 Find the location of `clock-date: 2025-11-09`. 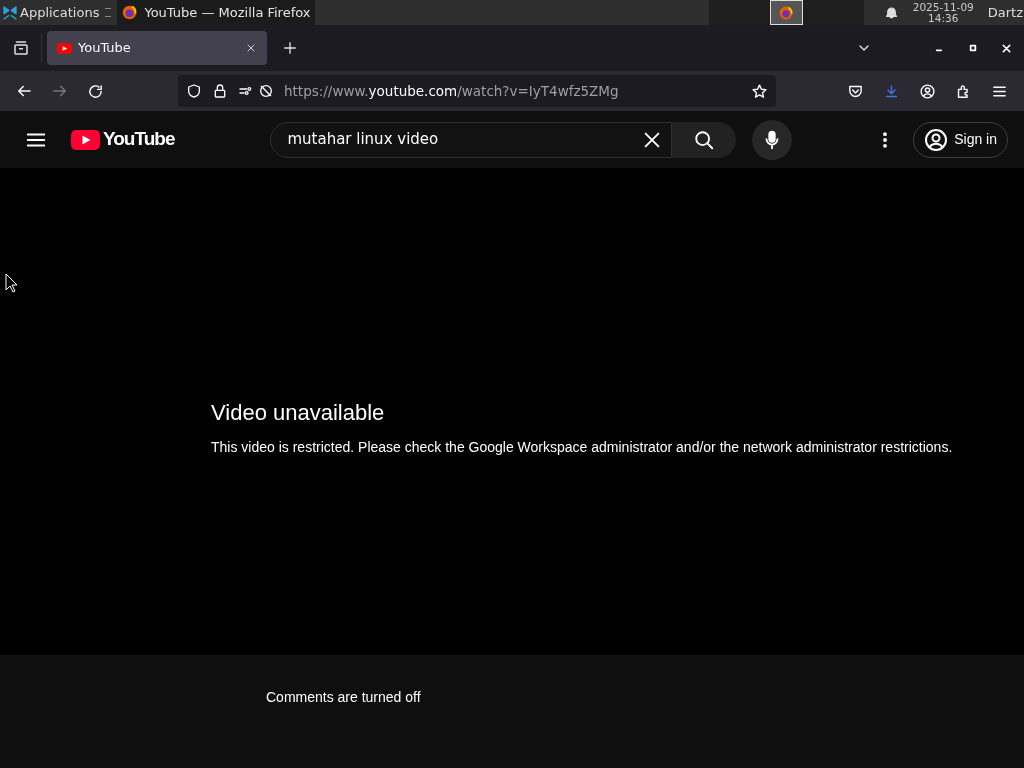

clock-date: 2025-11-09 is located at coordinates (943, 7).